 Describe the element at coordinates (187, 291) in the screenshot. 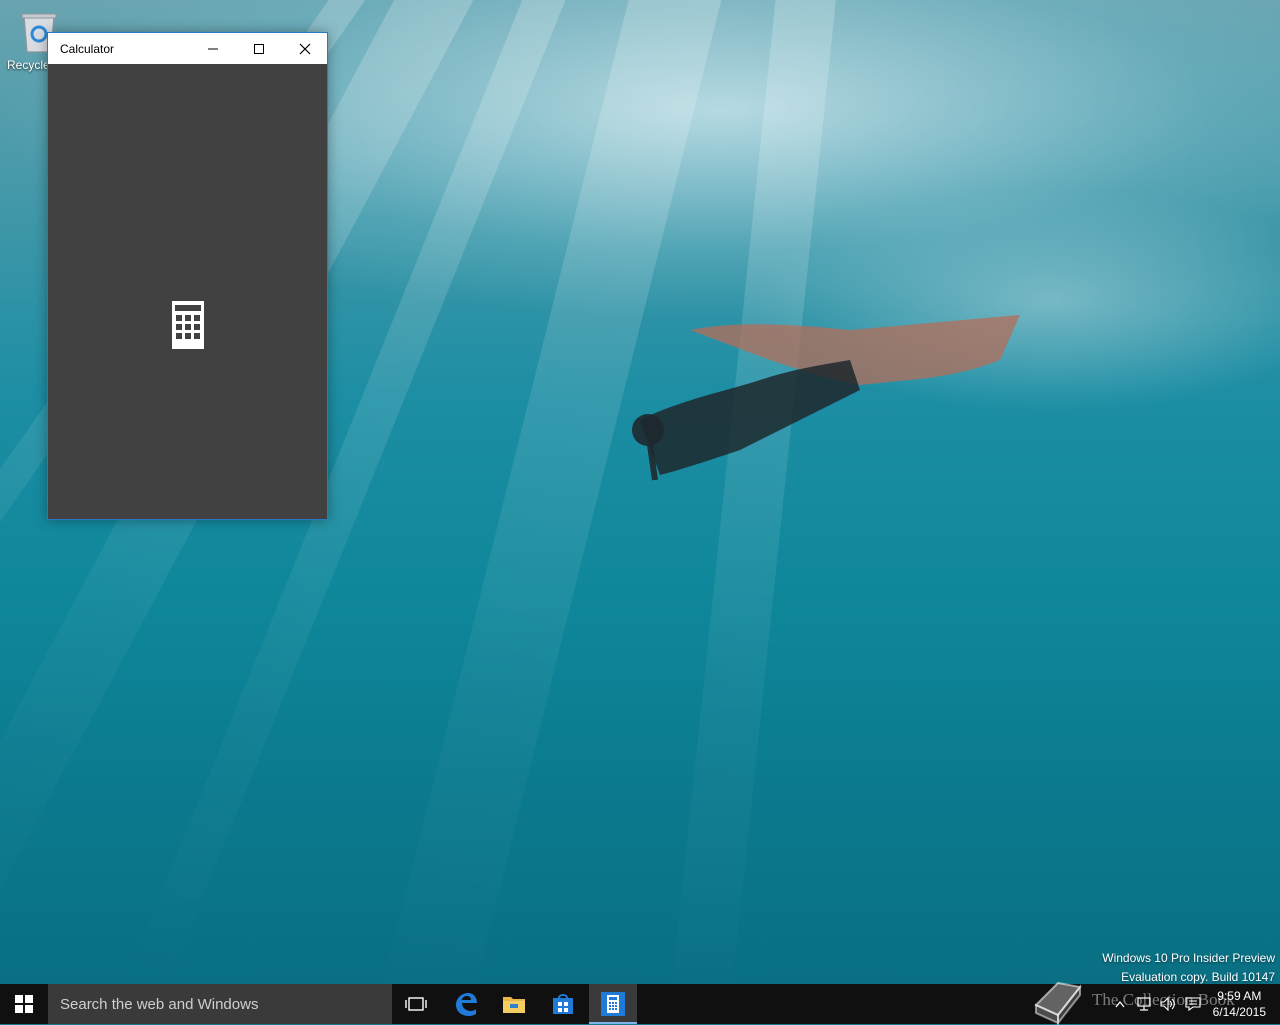

I see `window-content` at that location.